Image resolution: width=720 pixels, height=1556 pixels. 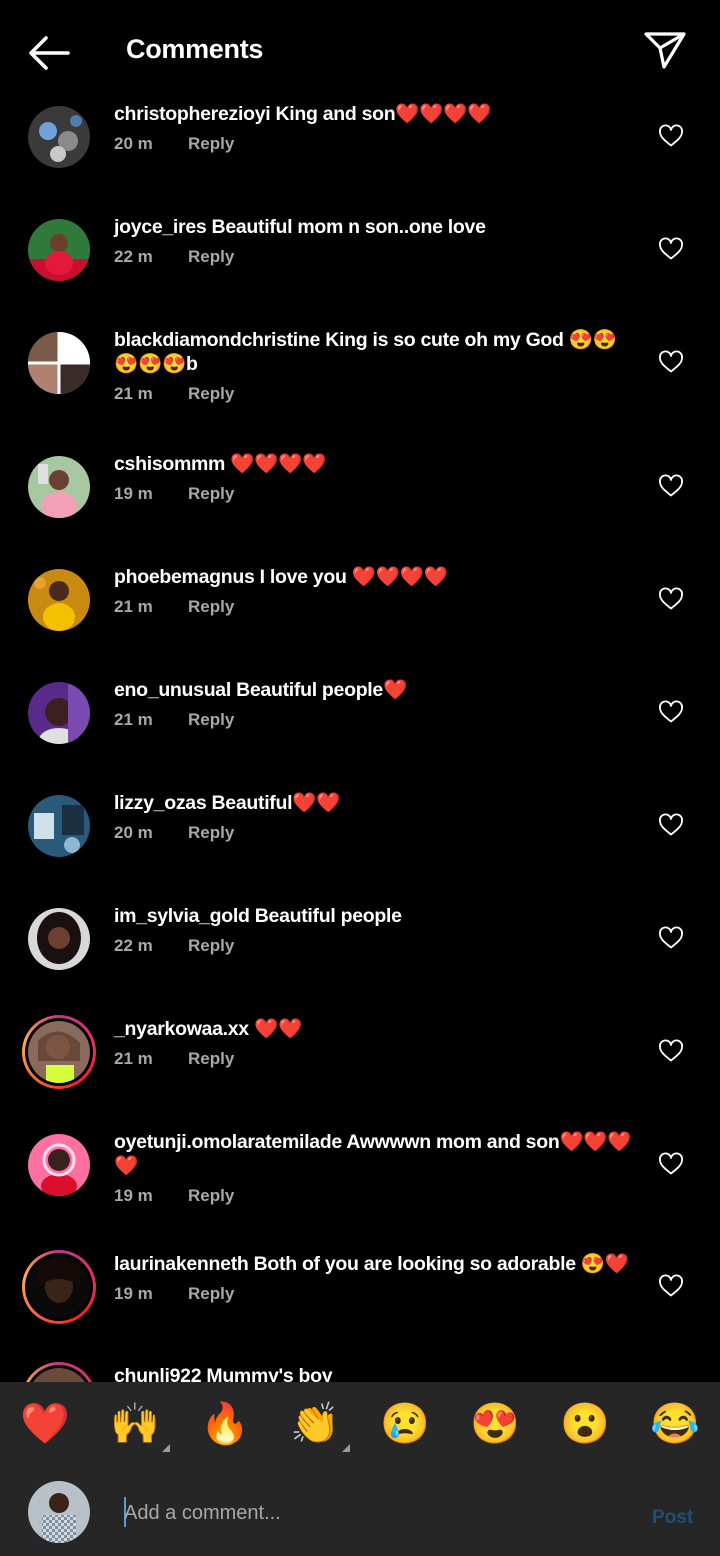 I want to click on comment-text: lizzy_ozas Beautiful❤️❤️, so click(x=374, y=803).